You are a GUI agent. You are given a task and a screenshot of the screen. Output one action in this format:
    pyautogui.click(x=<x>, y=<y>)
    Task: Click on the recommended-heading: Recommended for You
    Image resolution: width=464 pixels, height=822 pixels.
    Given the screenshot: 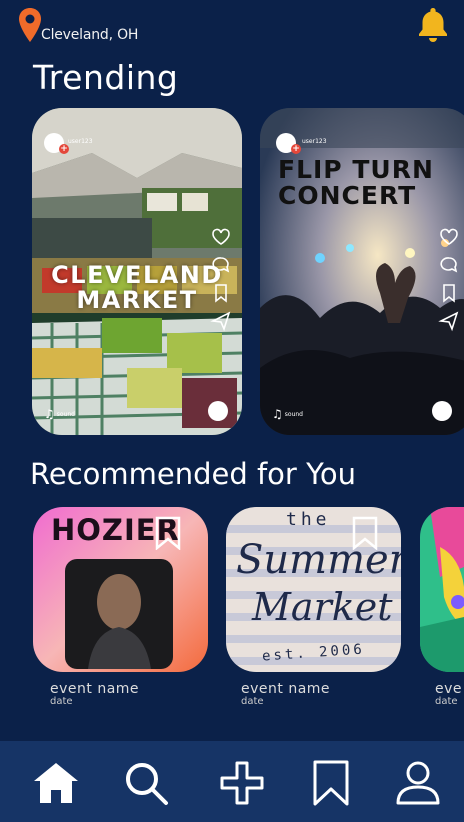 What is the action you would take?
    pyautogui.click(x=193, y=474)
    